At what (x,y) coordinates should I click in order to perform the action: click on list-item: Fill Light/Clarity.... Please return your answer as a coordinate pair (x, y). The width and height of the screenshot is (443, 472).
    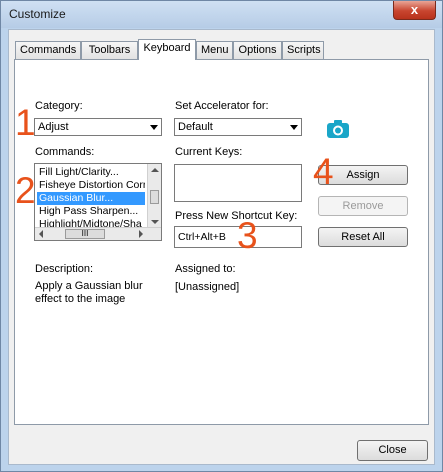
    Looking at the image, I should click on (91, 172).